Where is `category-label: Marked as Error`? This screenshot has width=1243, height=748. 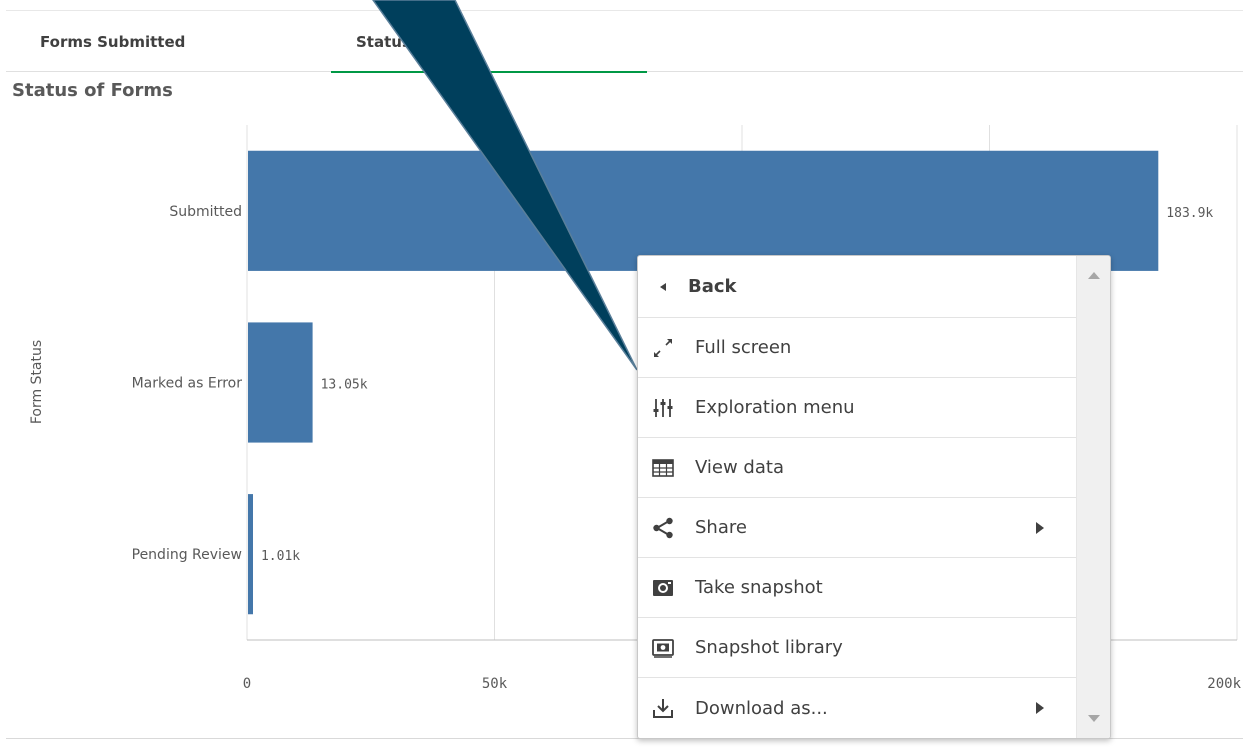 category-label: Marked as Error is located at coordinates (187, 384).